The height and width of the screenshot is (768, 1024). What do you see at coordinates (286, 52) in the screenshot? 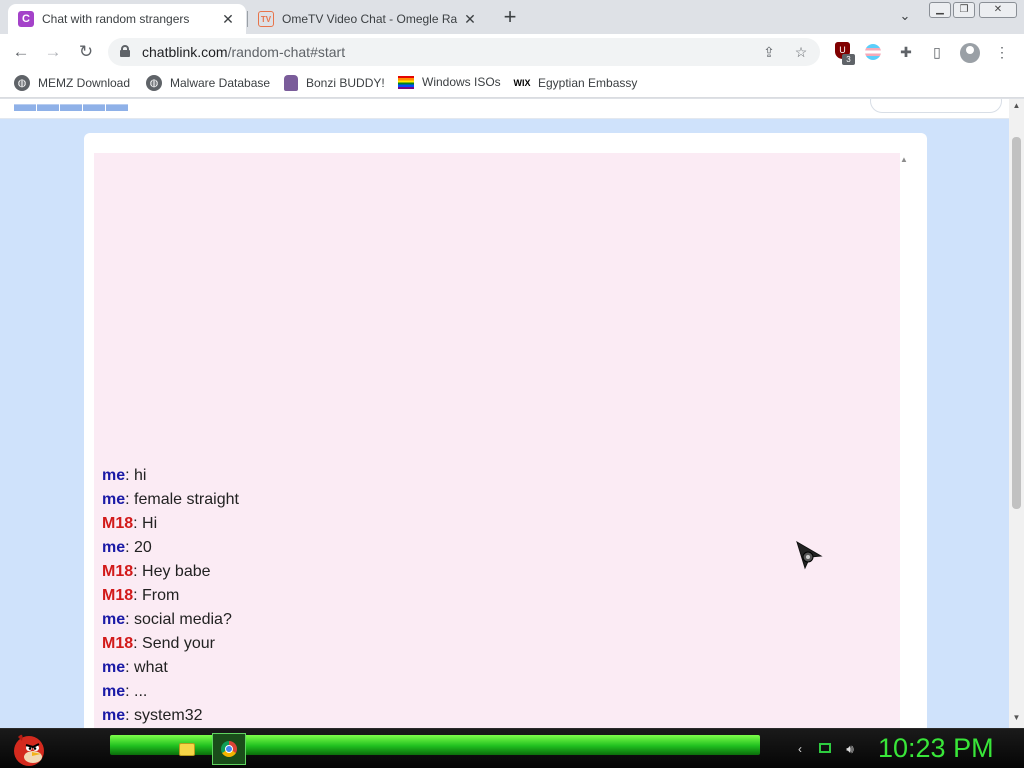
I see `url-path: /random-chat#start` at bounding box center [286, 52].